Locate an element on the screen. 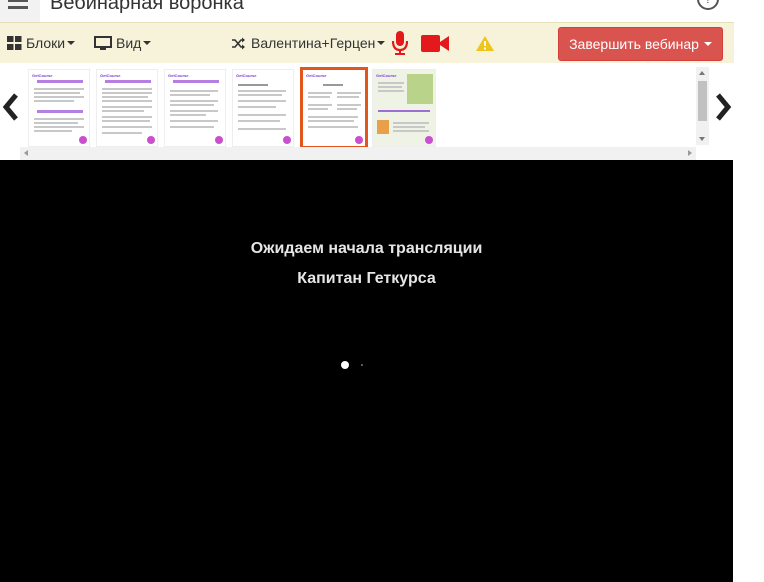  chevron-right-icon is located at coordinates (723, 107).